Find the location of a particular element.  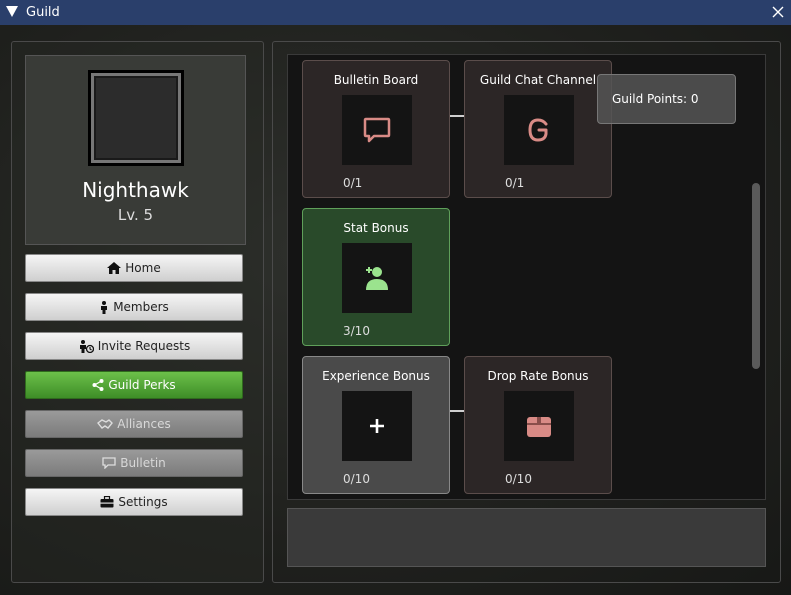

nav-settings-button: Settings is located at coordinates (134, 502).